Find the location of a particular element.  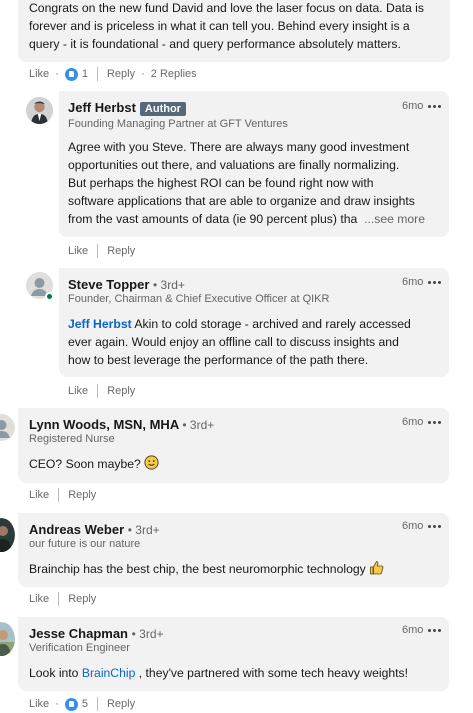

replies-count-link: 2 Replies is located at coordinates (174, 74).